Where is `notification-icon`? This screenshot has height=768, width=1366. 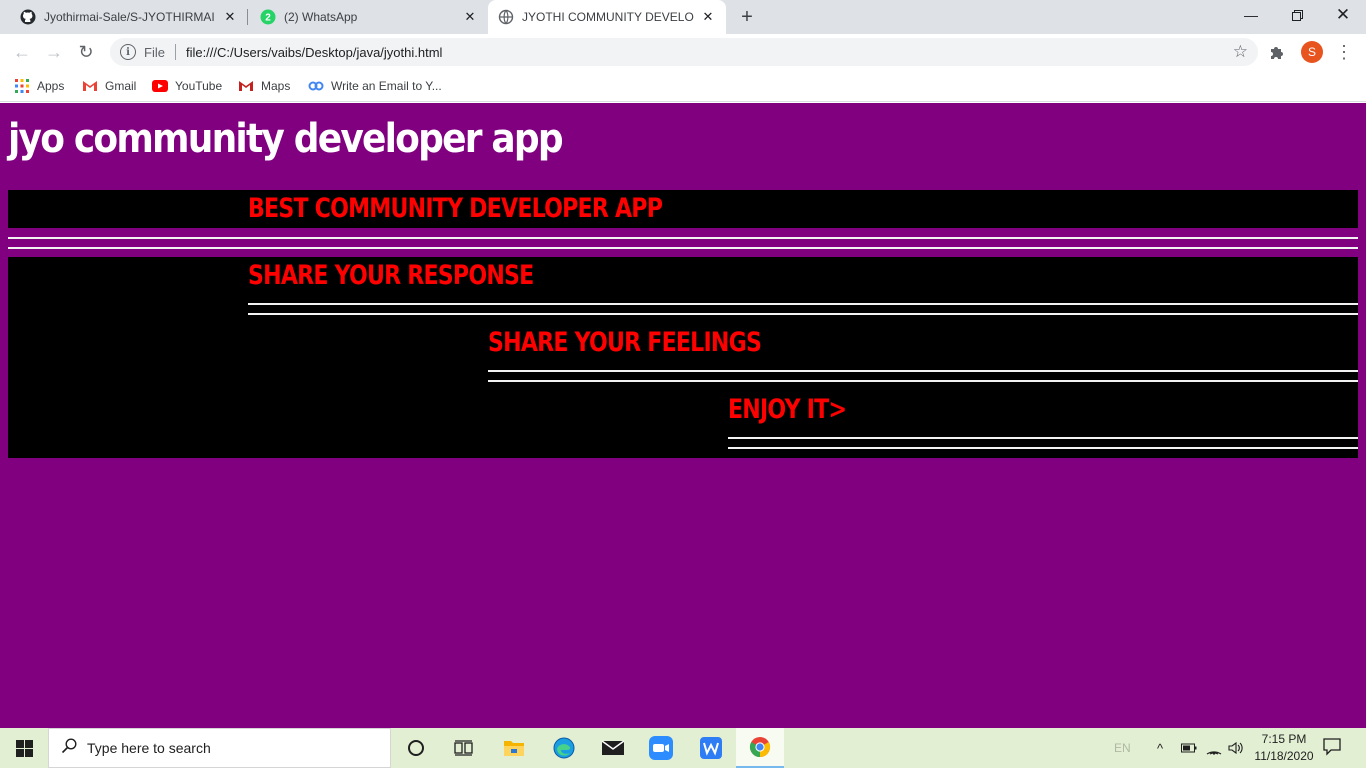 notification-icon is located at coordinates (1334, 748).